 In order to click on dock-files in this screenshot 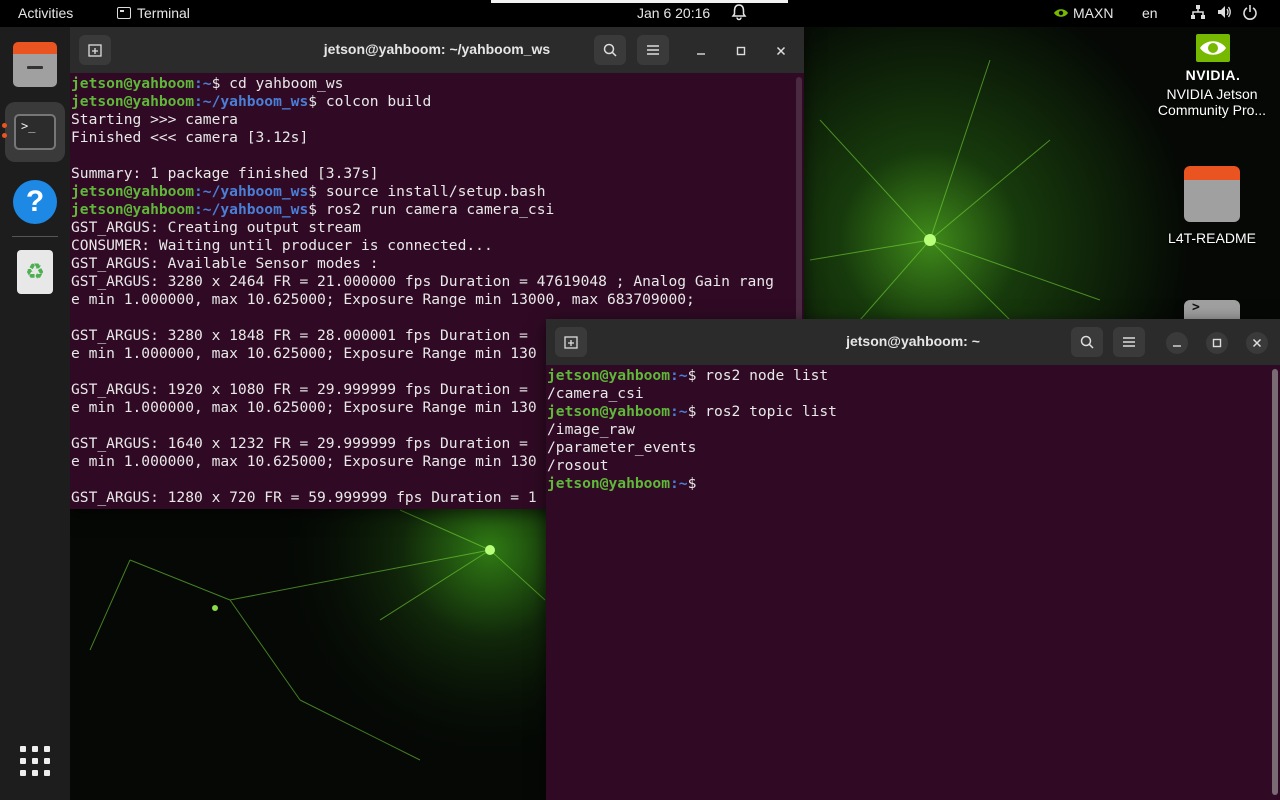, I will do `click(35, 67)`.